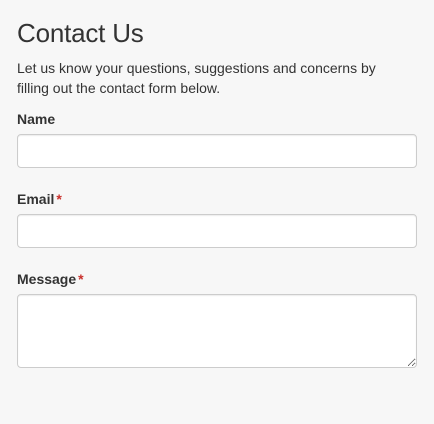  I want to click on name-input, so click(217, 151).